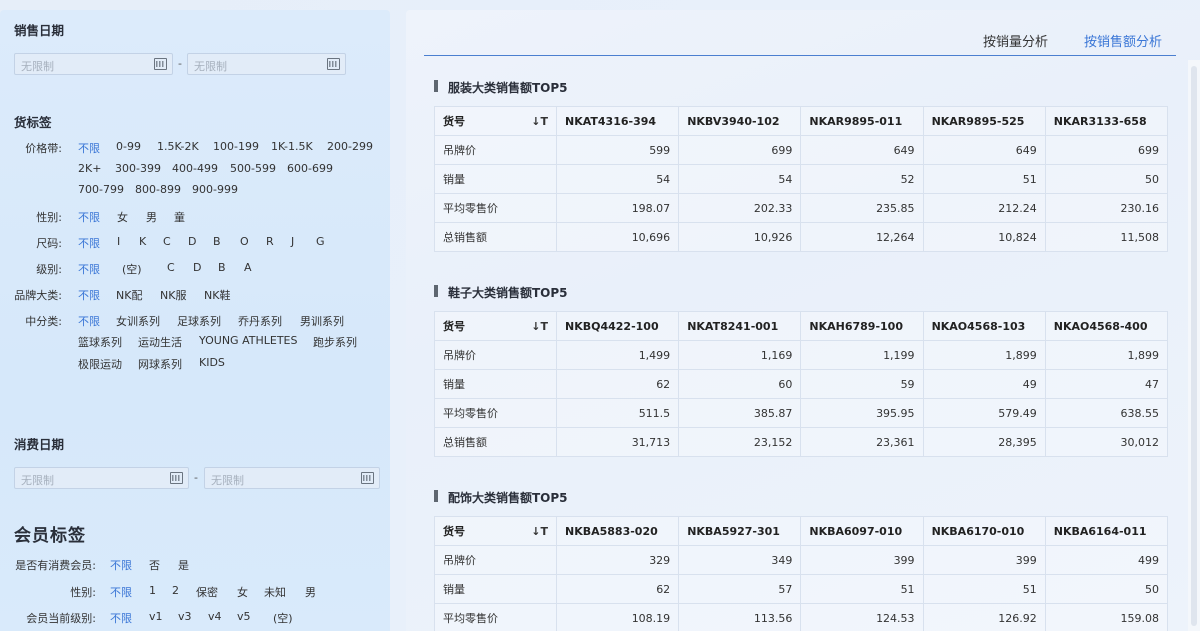 This screenshot has width=1200, height=631. What do you see at coordinates (800, 55) in the screenshot?
I see `tab-underline` at bounding box center [800, 55].